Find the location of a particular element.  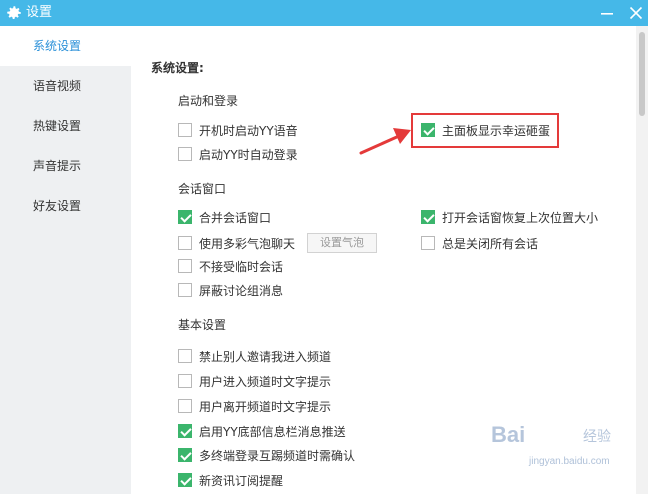

option-label: 使用多彩气泡聊天 is located at coordinates (247, 243).